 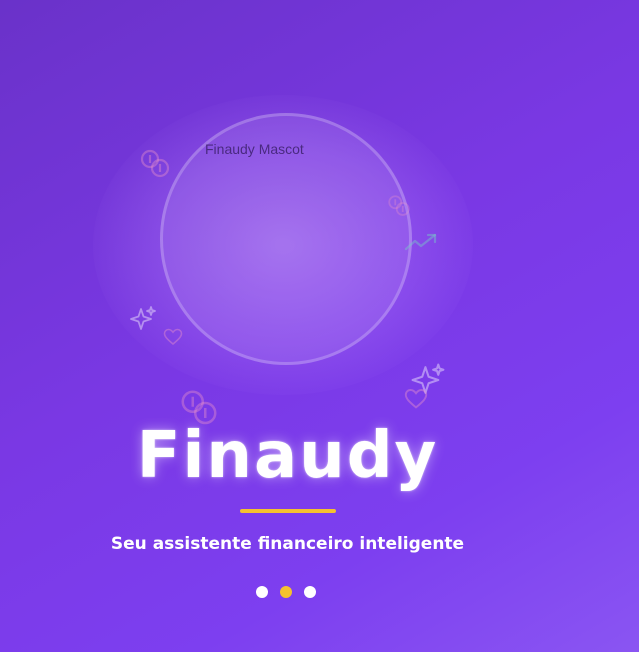 I want to click on trend-up-icon, so click(x=420, y=242).